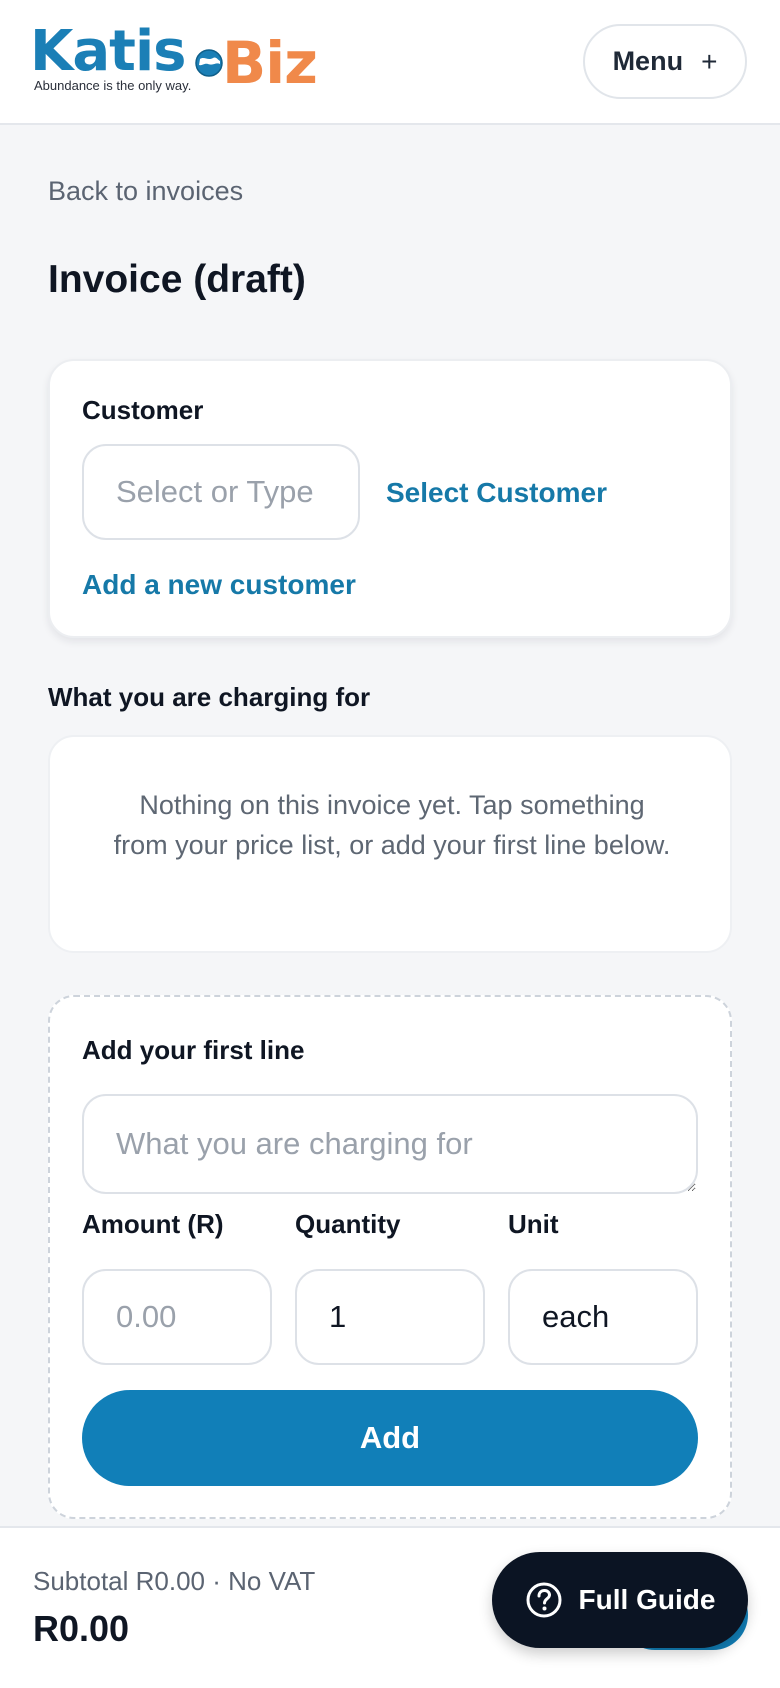 The width and height of the screenshot is (780, 1688). I want to click on menu-button: Menu +, so click(665, 61).